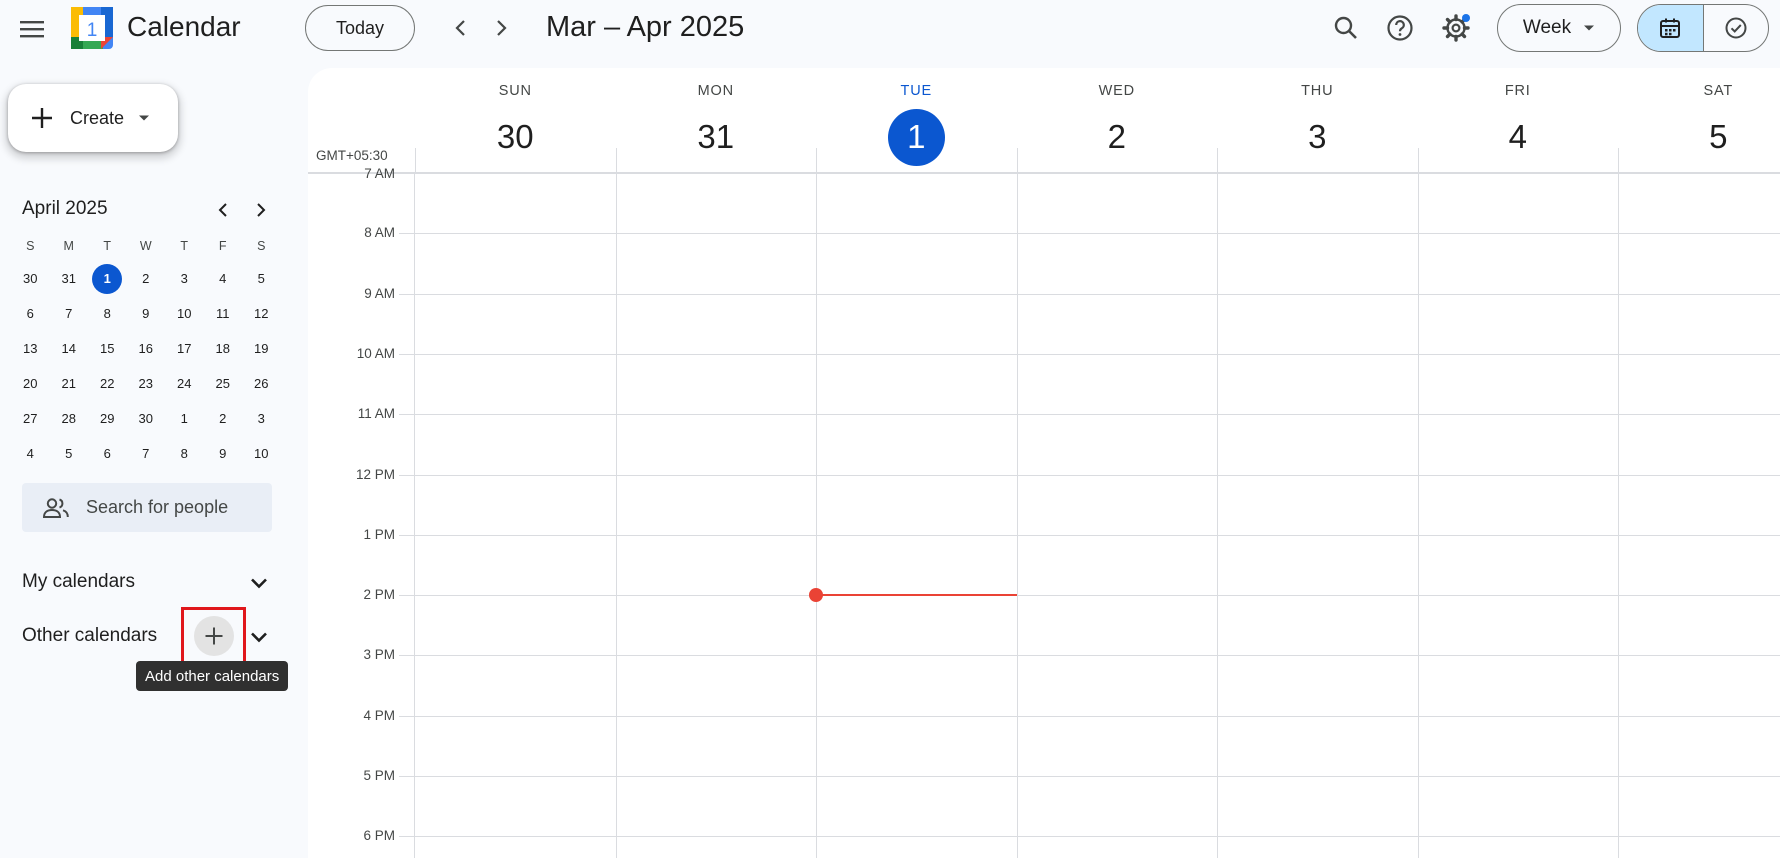 The height and width of the screenshot is (858, 1780). Describe the element at coordinates (1559, 28) in the screenshot. I see `view-selector-dropdown: Week` at that location.